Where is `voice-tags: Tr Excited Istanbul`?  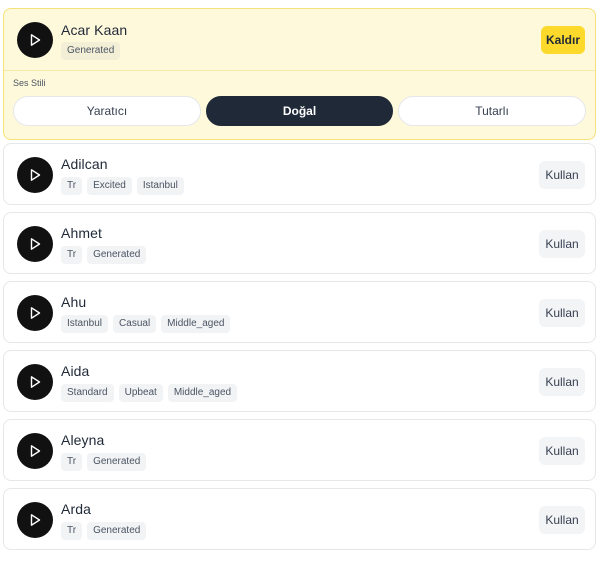 voice-tags: Tr Excited Istanbul is located at coordinates (122, 186).